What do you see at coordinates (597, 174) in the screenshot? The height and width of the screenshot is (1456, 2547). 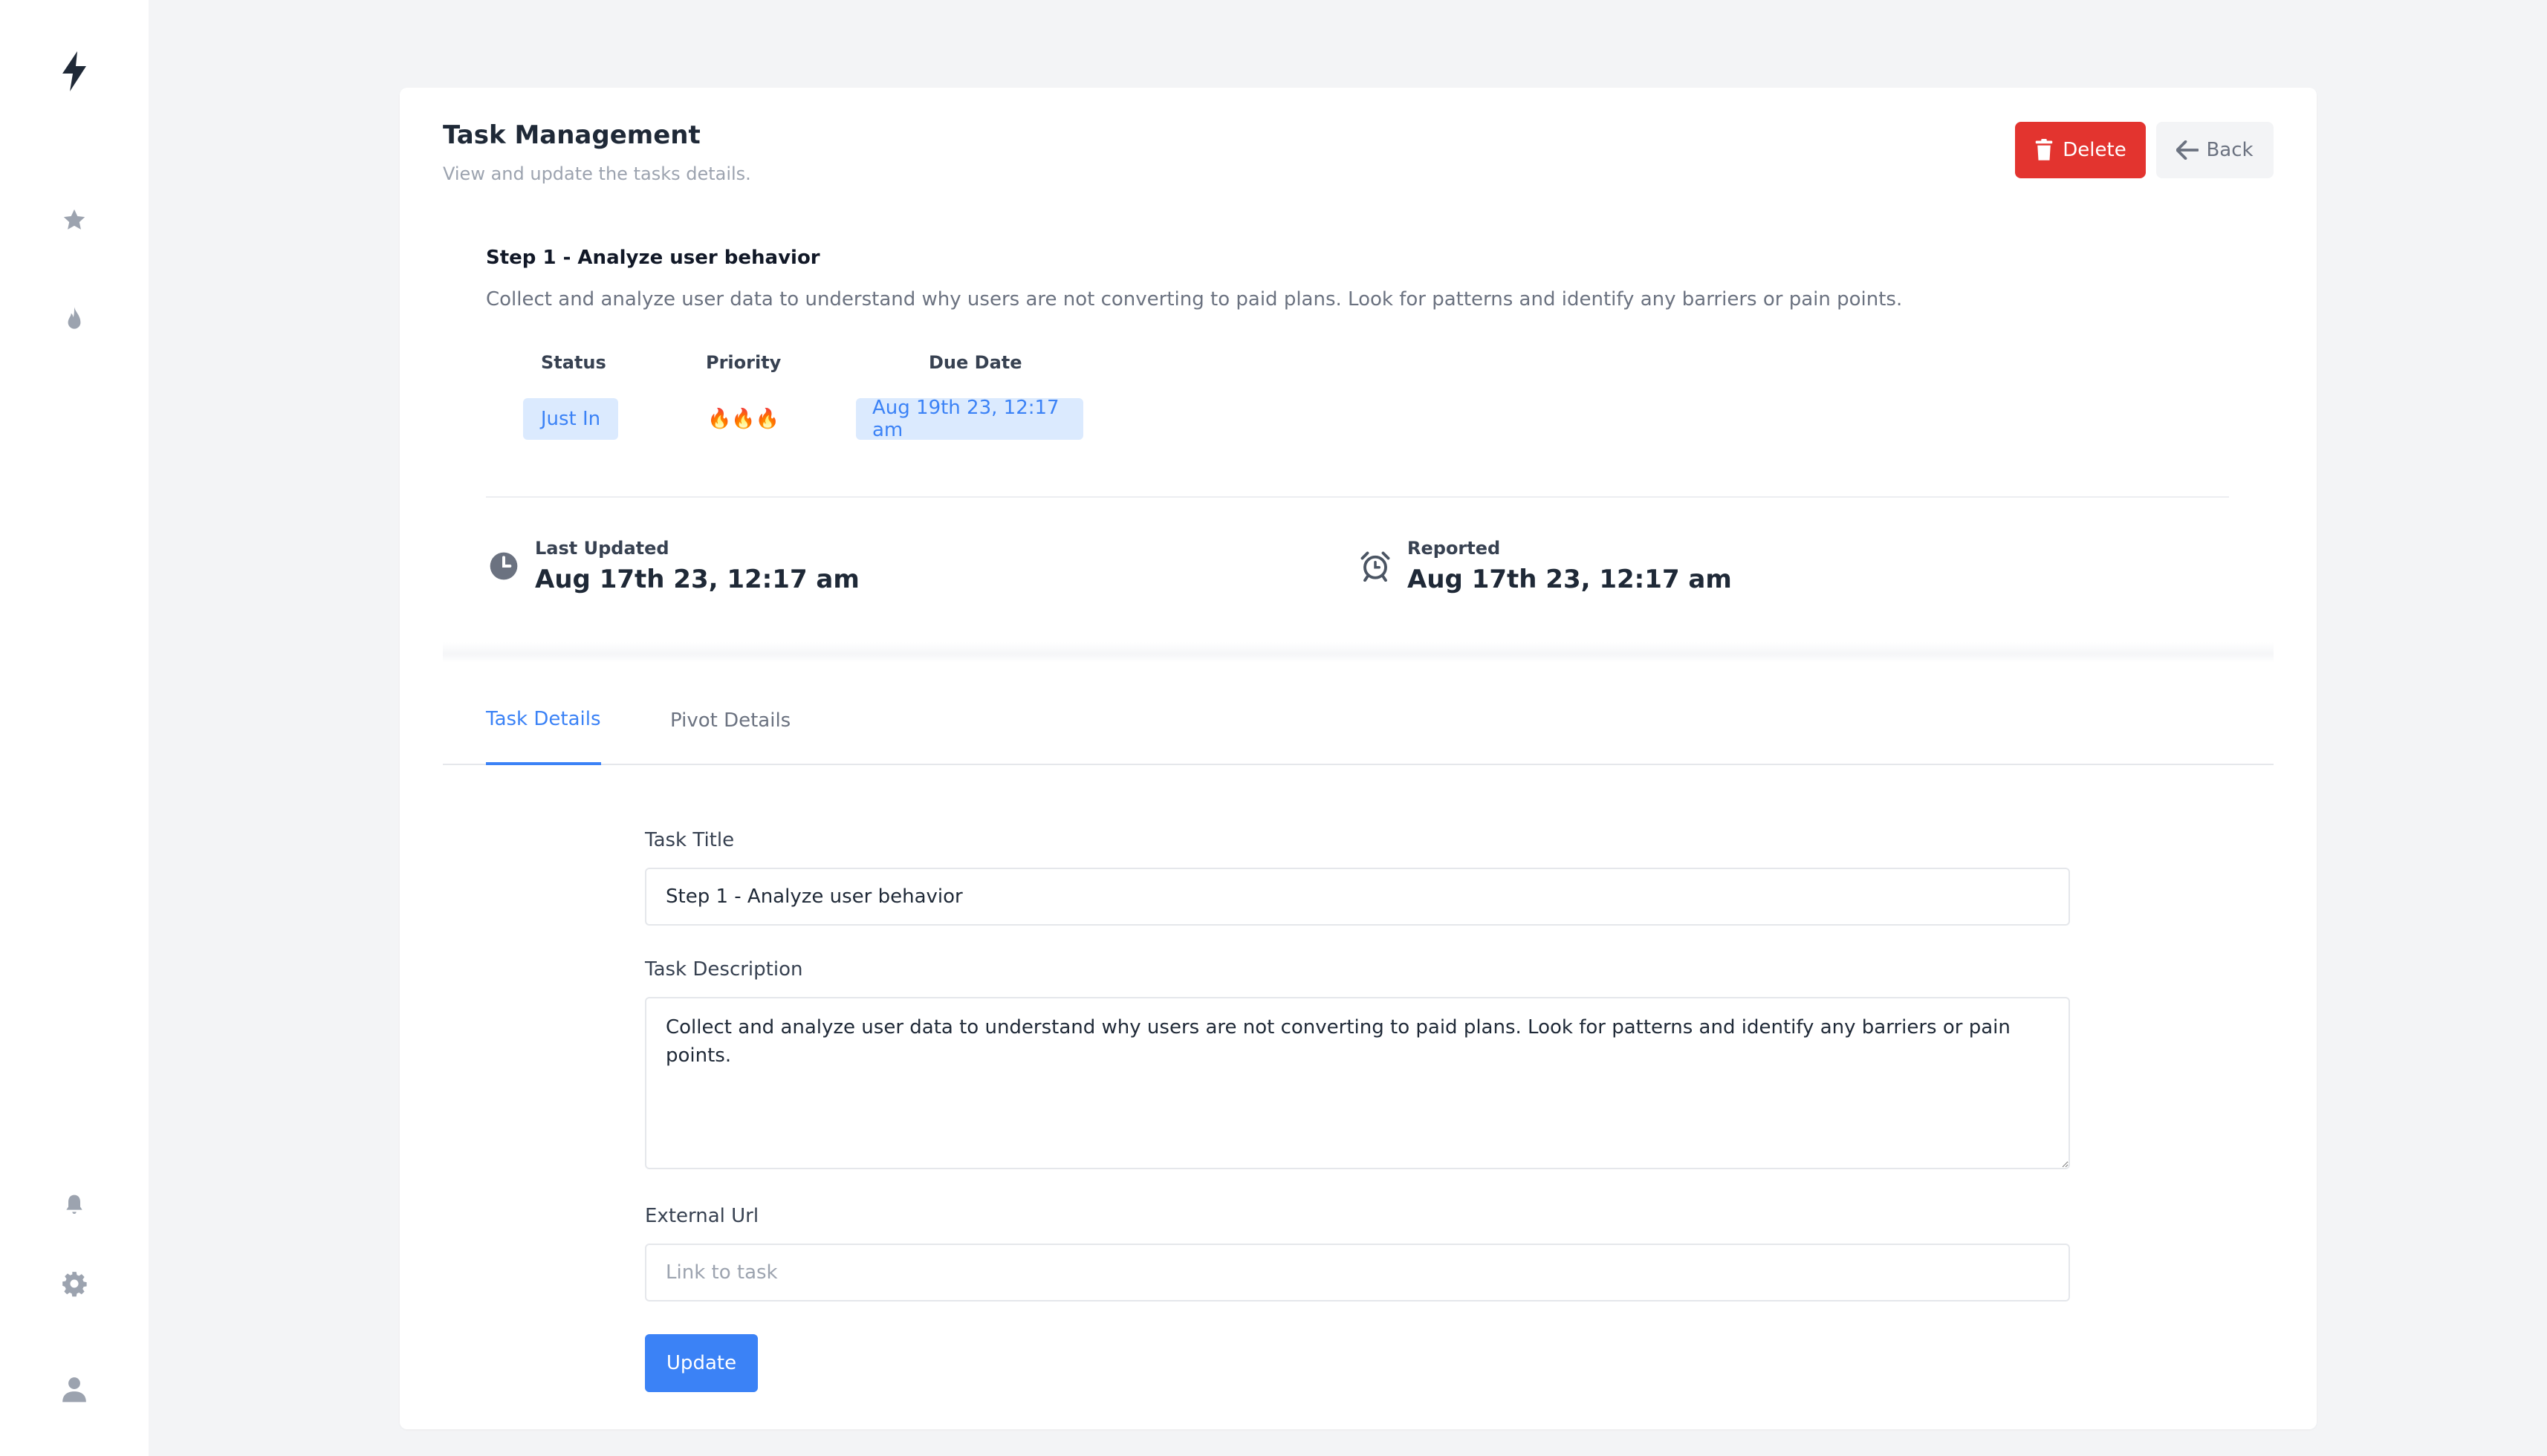 I see `page-subtitle: View and update the tasks details.` at bounding box center [597, 174].